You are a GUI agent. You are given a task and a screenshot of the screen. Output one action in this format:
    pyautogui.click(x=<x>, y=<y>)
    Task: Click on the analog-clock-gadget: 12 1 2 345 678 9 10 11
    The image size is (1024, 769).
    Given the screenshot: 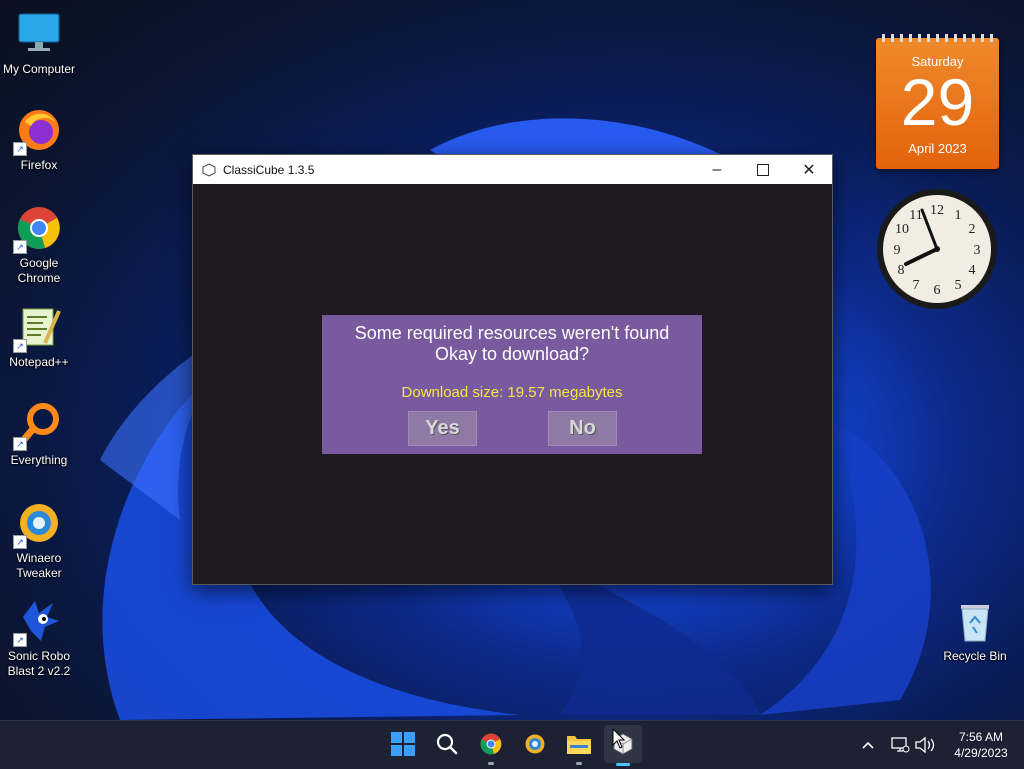 What is the action you would take?
    pyautogui.click(x=937, y=249)
    